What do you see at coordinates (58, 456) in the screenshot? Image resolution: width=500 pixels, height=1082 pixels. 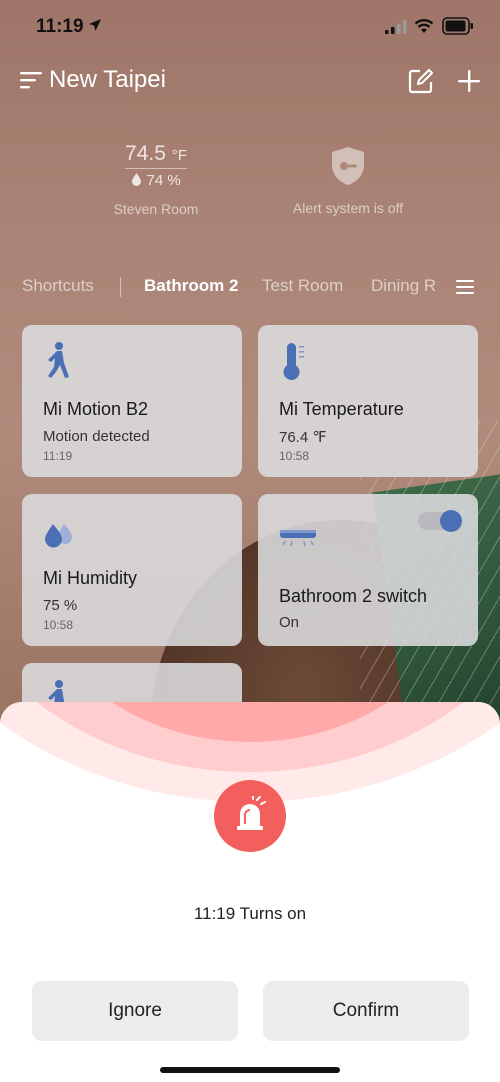 I see `device-time: 11:19` at bounding box center [58, 456].